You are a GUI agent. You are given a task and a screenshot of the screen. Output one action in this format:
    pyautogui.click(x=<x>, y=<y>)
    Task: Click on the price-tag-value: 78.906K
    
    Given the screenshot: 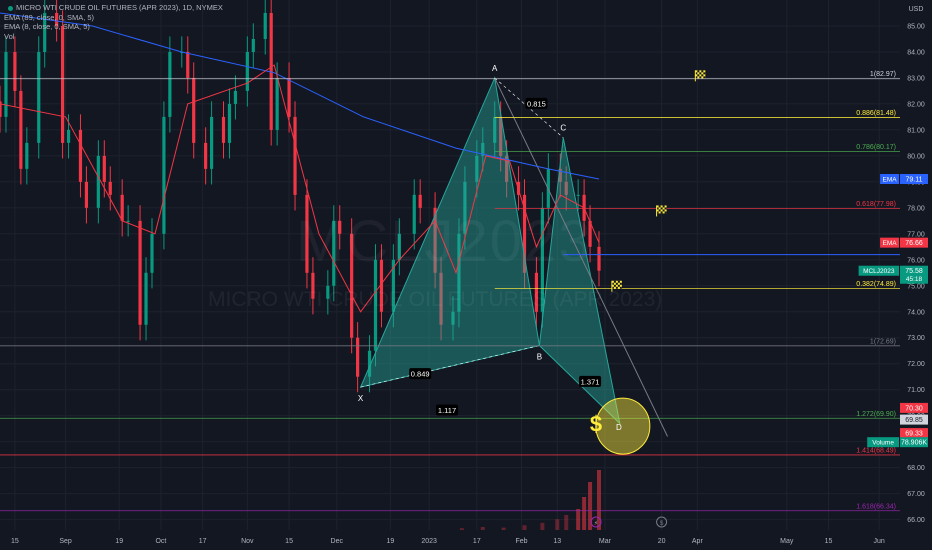 What is the action you would take?
    pyautogui.click(x=914, y=443)
    